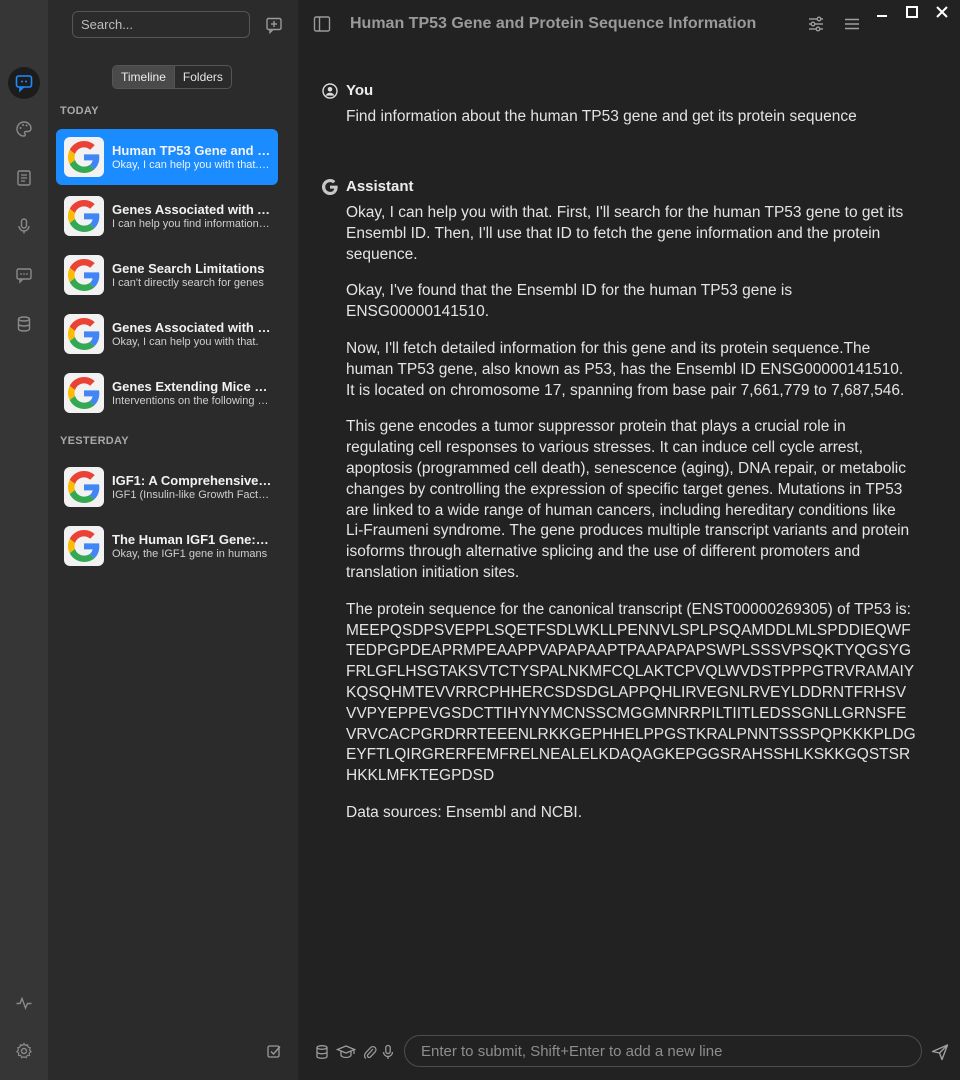 This screenshot has width=960, height=1080. I want to click on gear-icon, so click(24, 1050).